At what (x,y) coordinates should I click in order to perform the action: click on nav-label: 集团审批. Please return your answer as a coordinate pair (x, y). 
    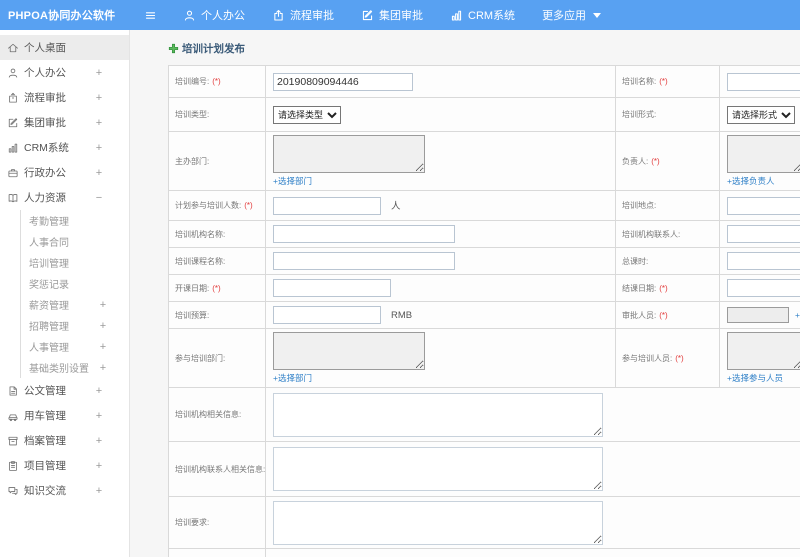
    Looking at the image, I should click on (401, 16).